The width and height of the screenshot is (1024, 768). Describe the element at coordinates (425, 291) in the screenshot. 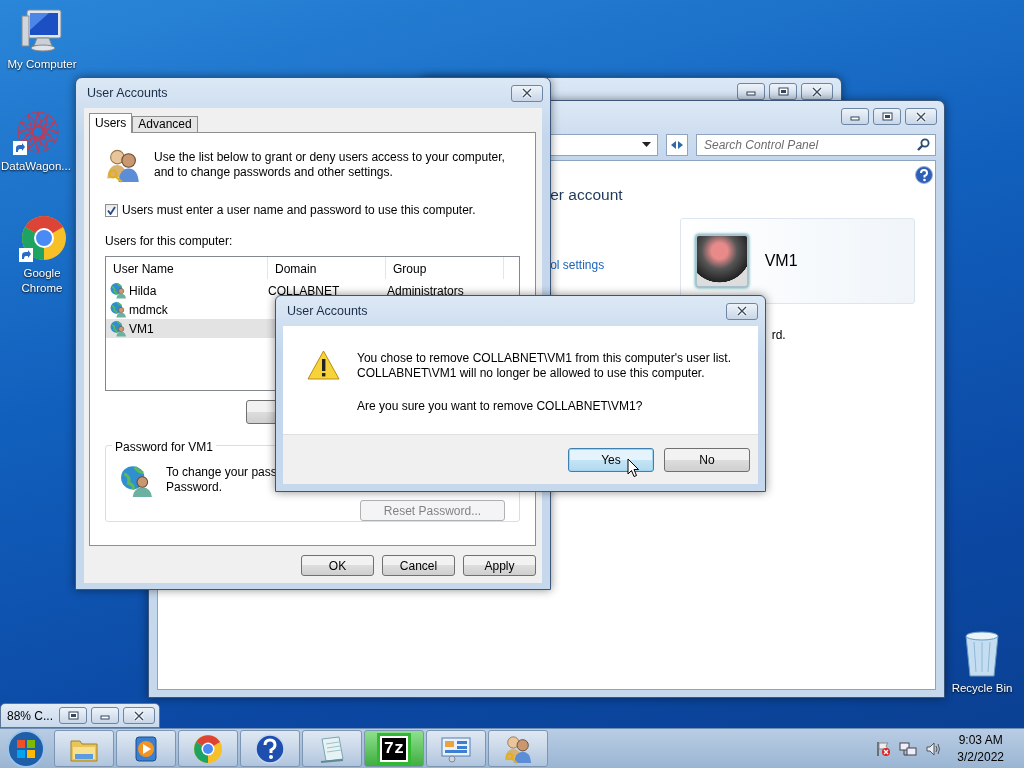

I see `table-cell-text: Administrators` at that location.